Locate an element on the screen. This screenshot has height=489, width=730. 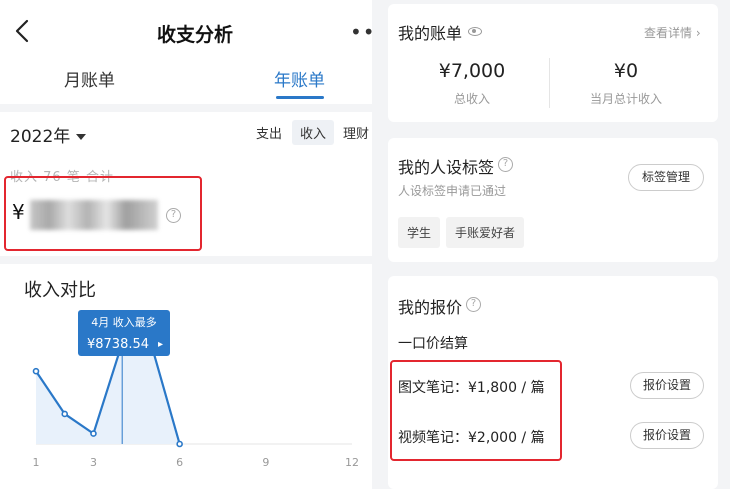
account-card: 我的账单 查看详情 › ¥7,000 总收入 ¥0 当月总计收入 is located at coordinates (553, 63).